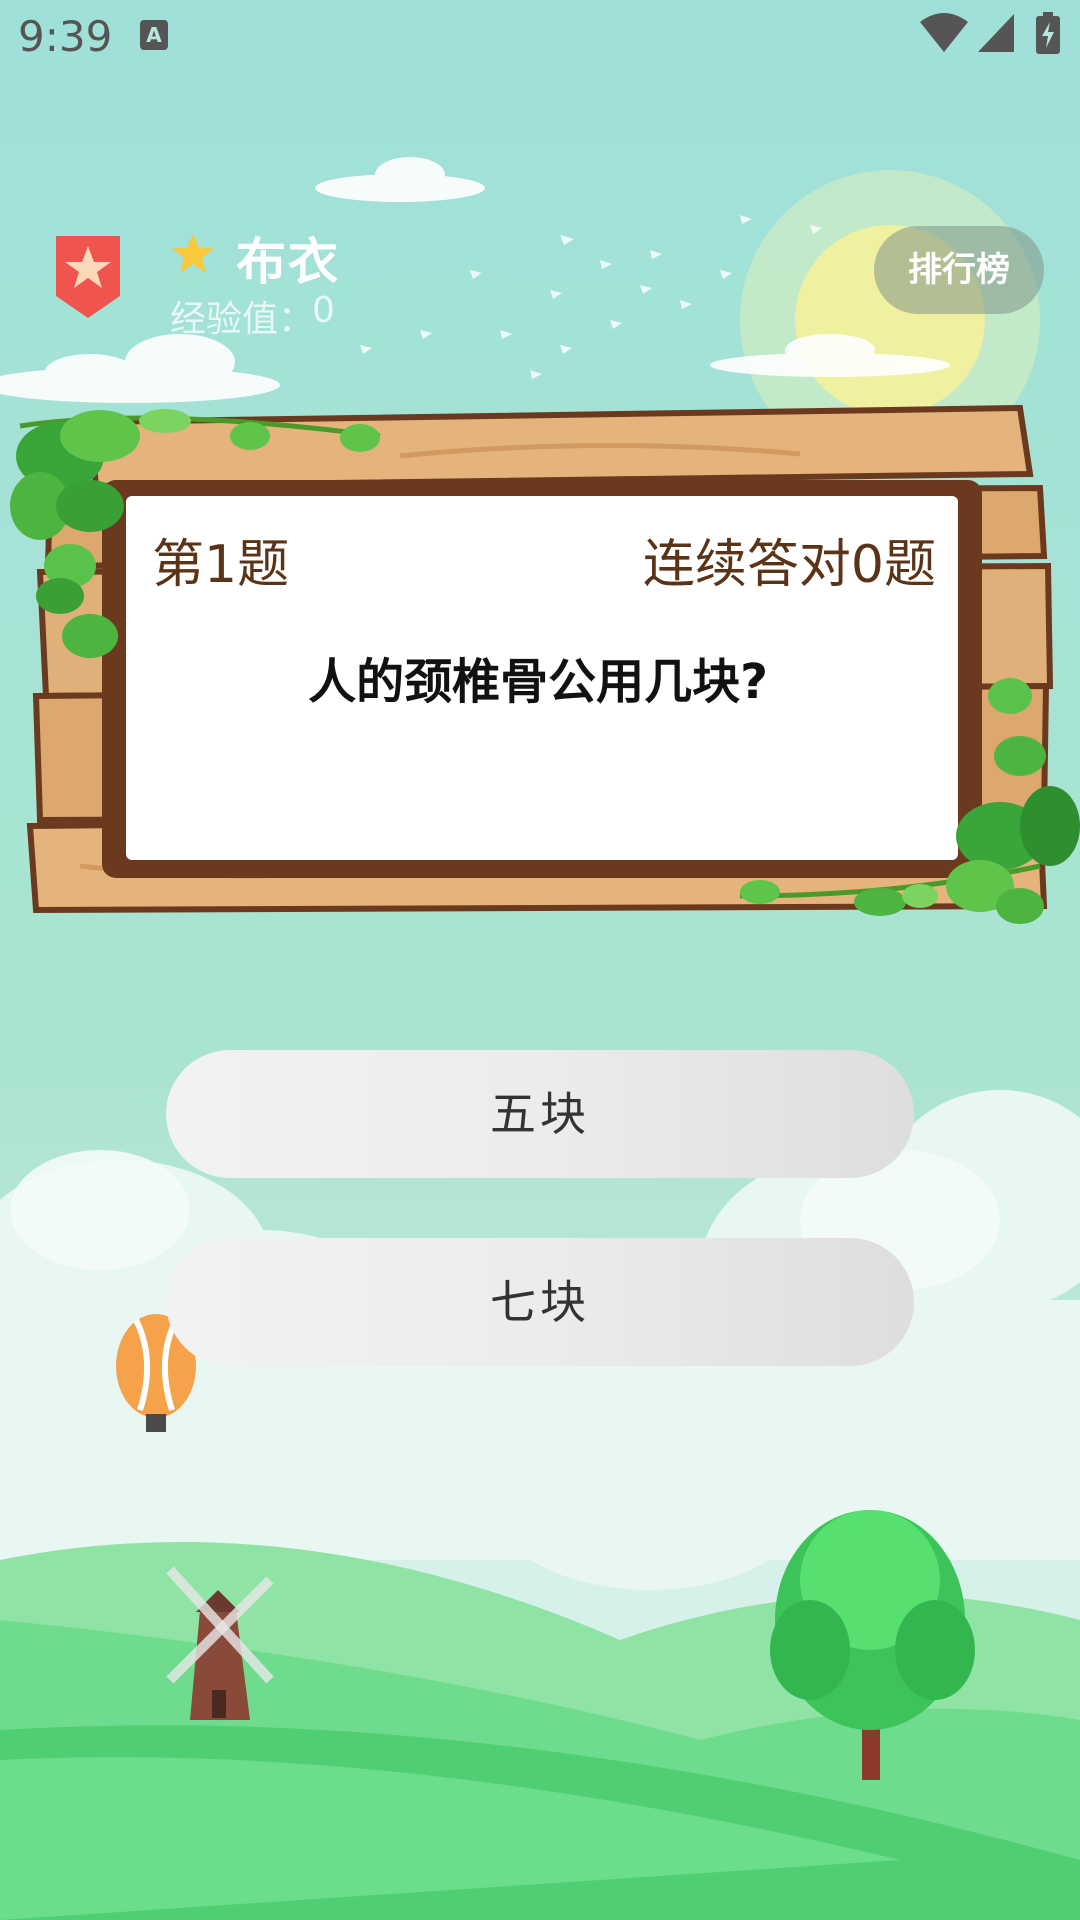 This screenshot has height=1920, width=1080. I want to click on level-badge-icon, so click(88, 277).